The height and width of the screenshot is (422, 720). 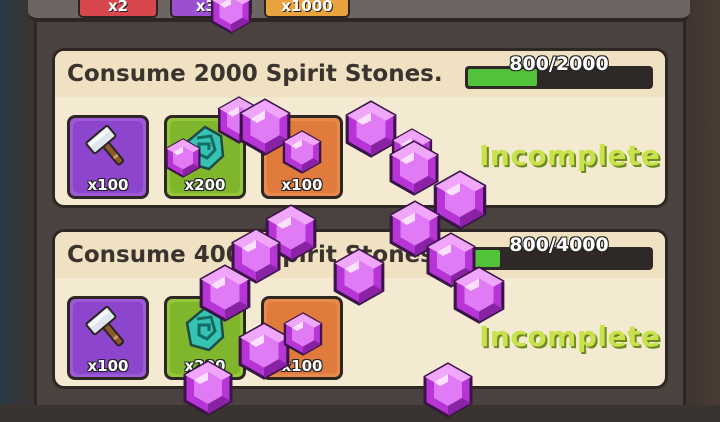 I want to click on task-title: Consume 2000 Spirit Stones., so click(x=255, y=74).